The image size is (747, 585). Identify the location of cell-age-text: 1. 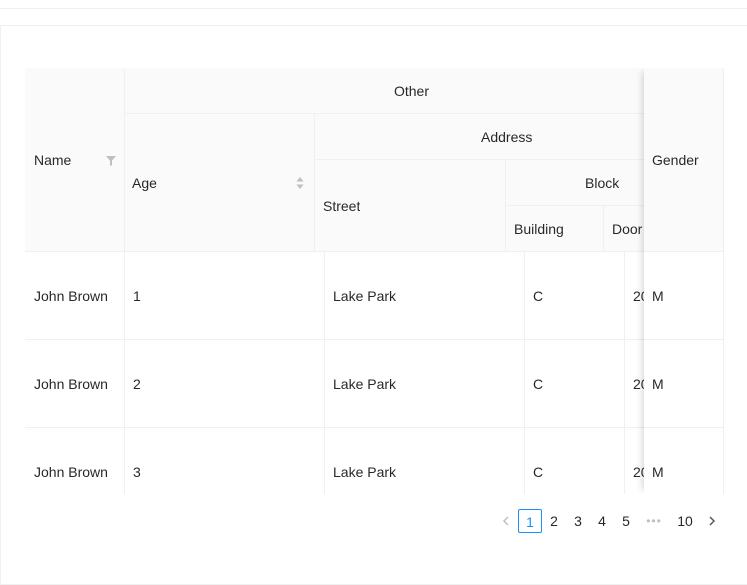
(137, 296).